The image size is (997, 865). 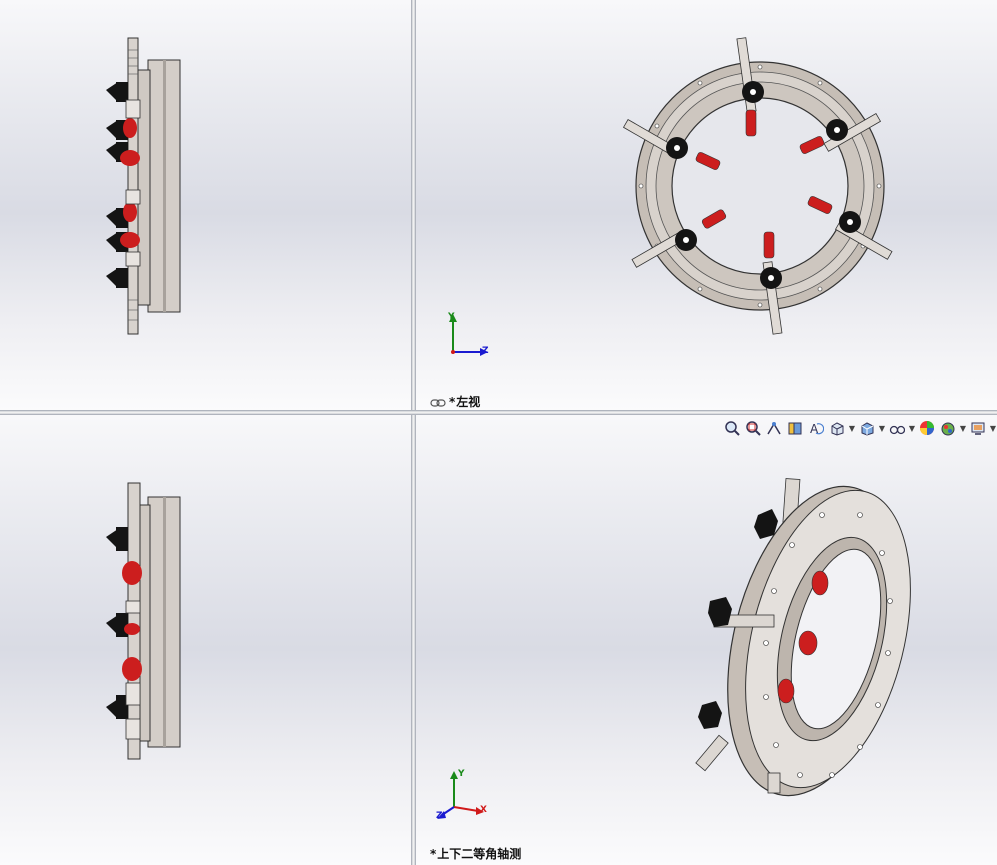 I want to click on previous-view-icon, so click(x=774, y=428).